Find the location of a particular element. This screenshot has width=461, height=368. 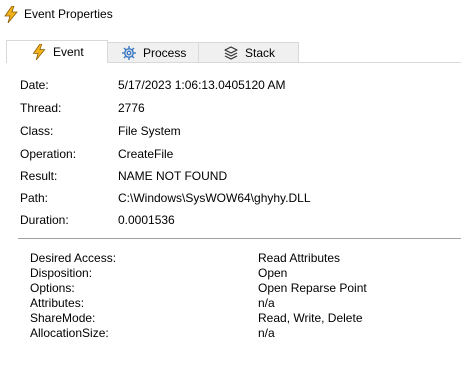

options-label: Options: is located at coordinates (52, 288).